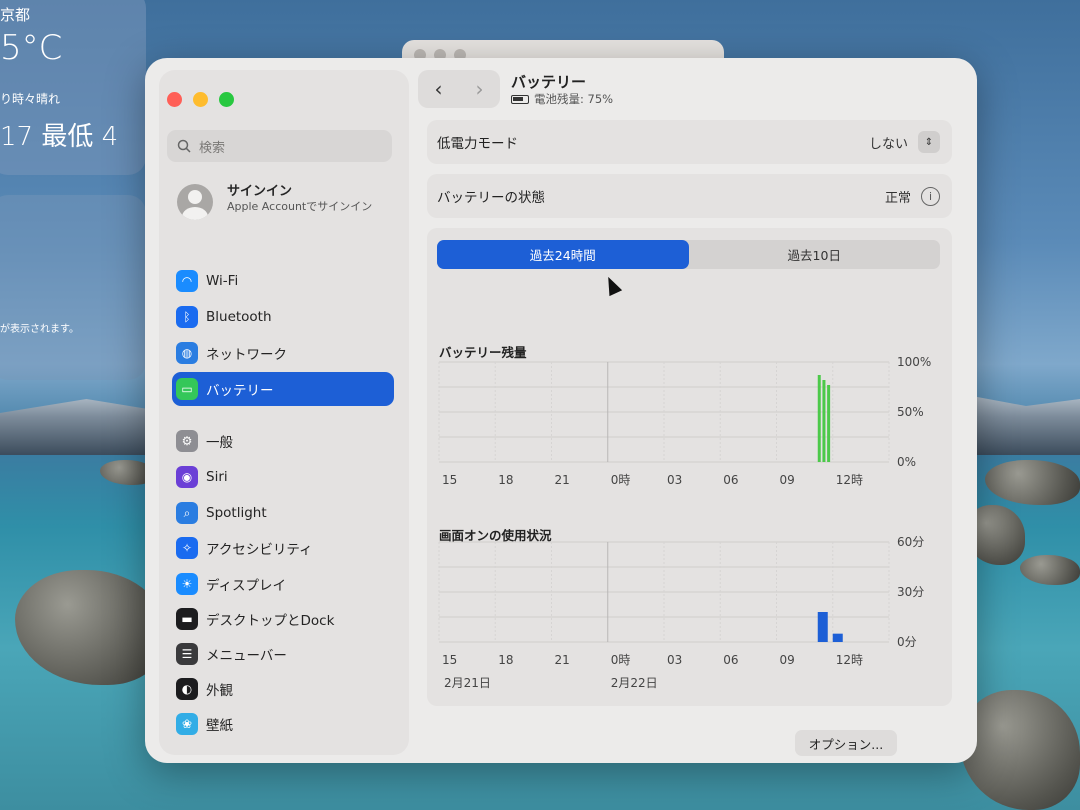 Image resolution: width=1080 pixels, height=810 pixels. What do you see at coordinates (187, 689) in the screenshot?
I see `appearance-icon: ◐` at bounding box center [187, 689].